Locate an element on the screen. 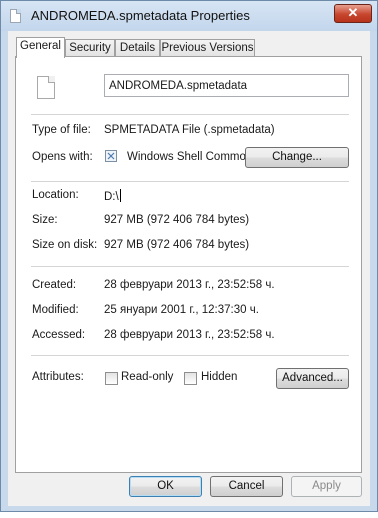  opens-with-label: Opens with: is located at coordinates (62, 157).